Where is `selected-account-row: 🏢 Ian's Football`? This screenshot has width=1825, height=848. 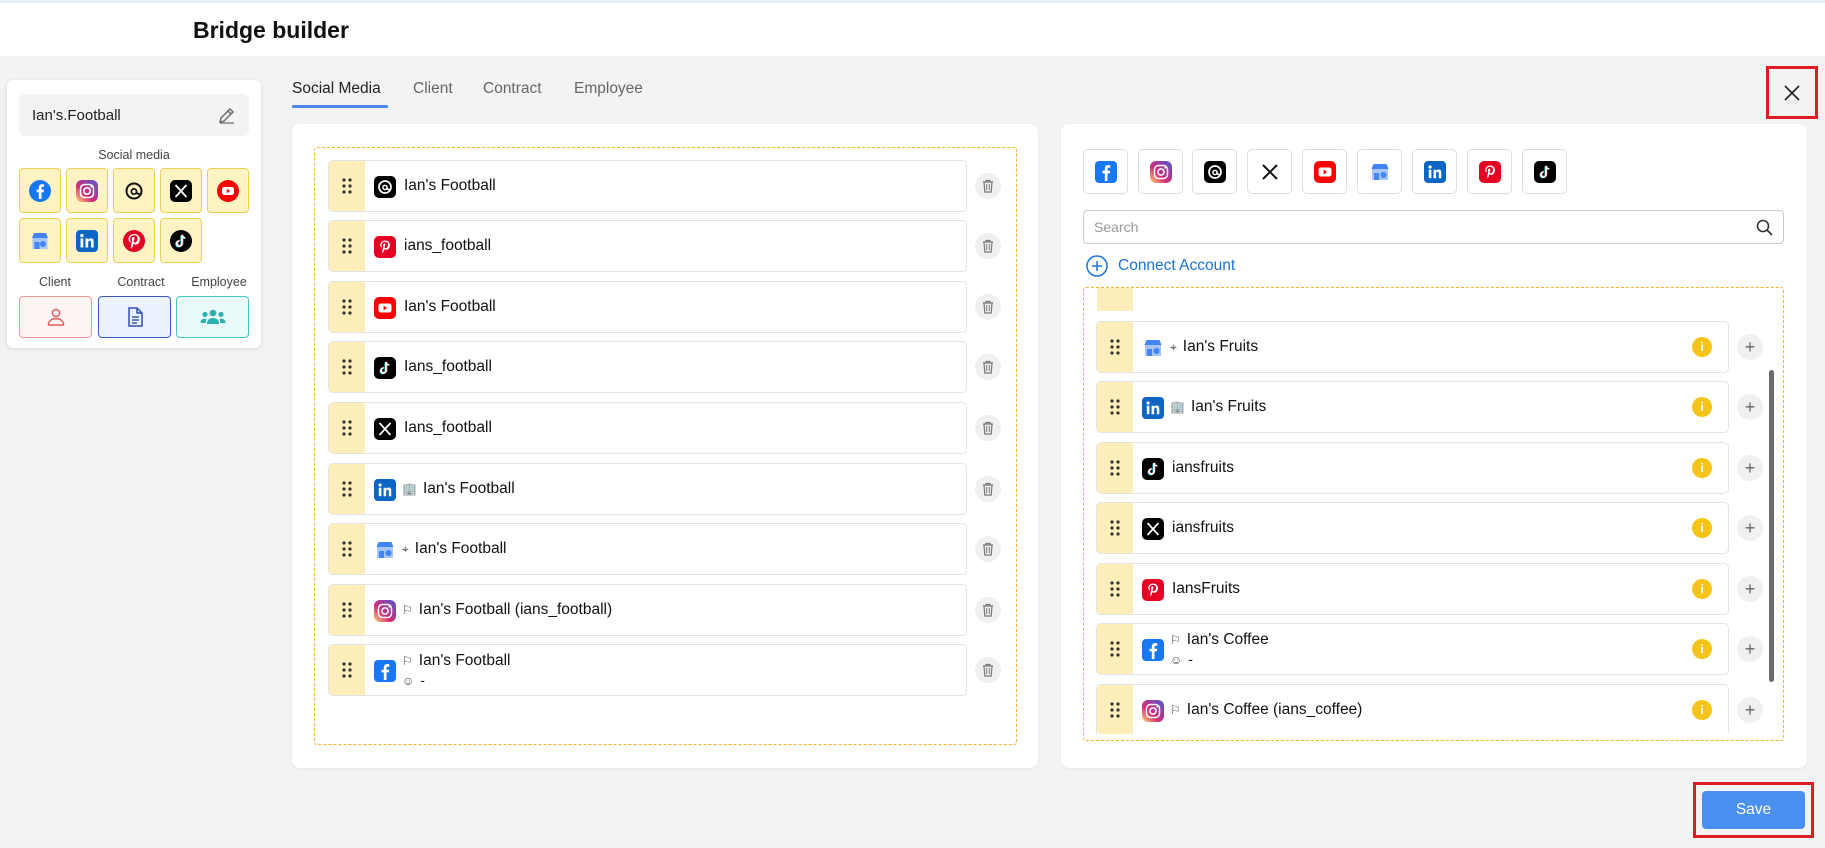
selected-account-row: 🏢 Ian's Football is located at coordinates (647, 489).